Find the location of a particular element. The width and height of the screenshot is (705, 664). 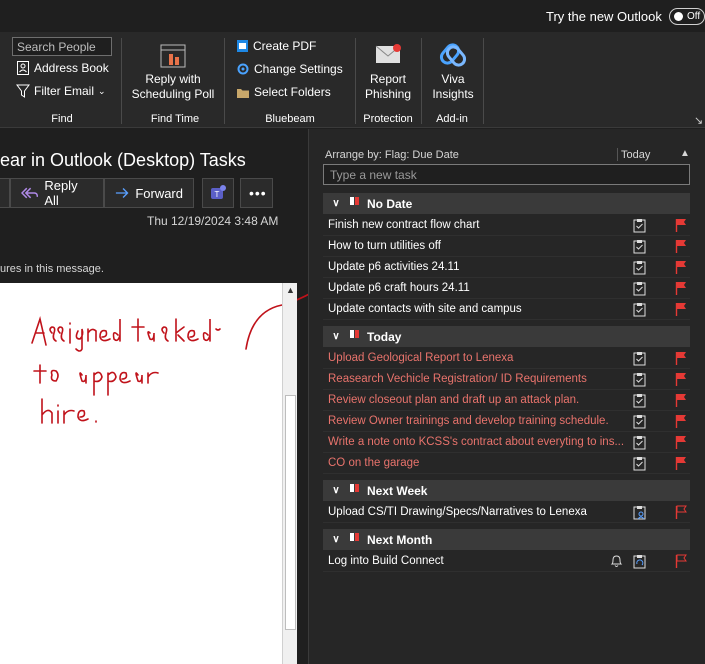

report-phishing-button: Report Phishing is located at coordinates (388, 71).